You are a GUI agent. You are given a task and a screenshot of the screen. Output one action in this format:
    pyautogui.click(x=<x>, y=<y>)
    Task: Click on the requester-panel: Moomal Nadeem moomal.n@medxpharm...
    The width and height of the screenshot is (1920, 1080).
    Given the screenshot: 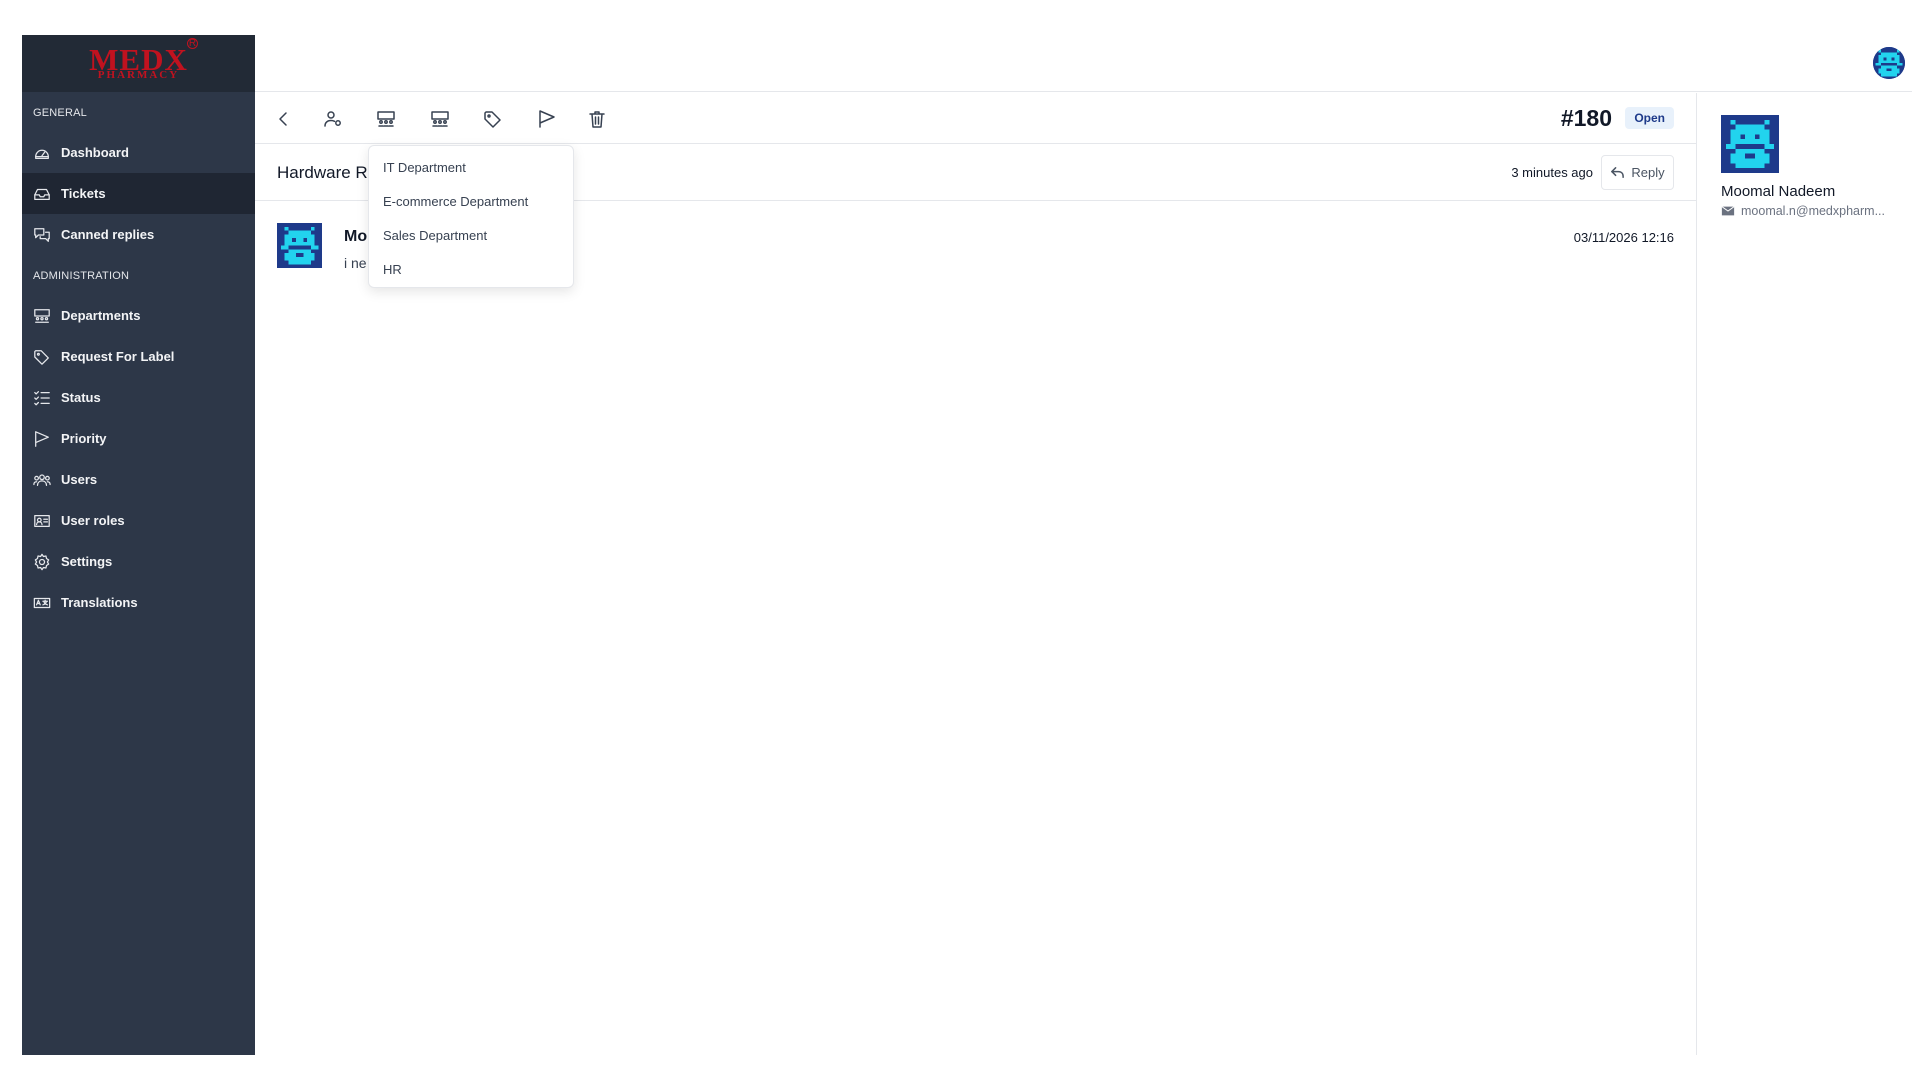 What is the action you would take?
    pyautogui.click(x=1805, y=574)
    